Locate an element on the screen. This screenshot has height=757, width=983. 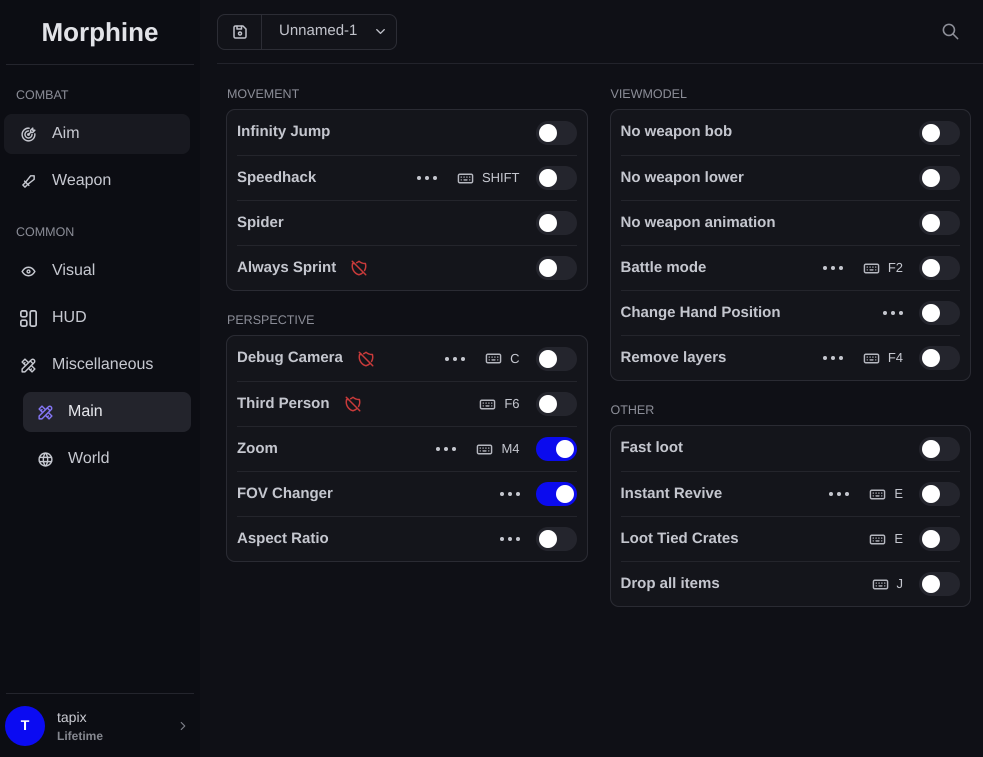
nav-section-title: COMMON is located at coordinates (45, 232).